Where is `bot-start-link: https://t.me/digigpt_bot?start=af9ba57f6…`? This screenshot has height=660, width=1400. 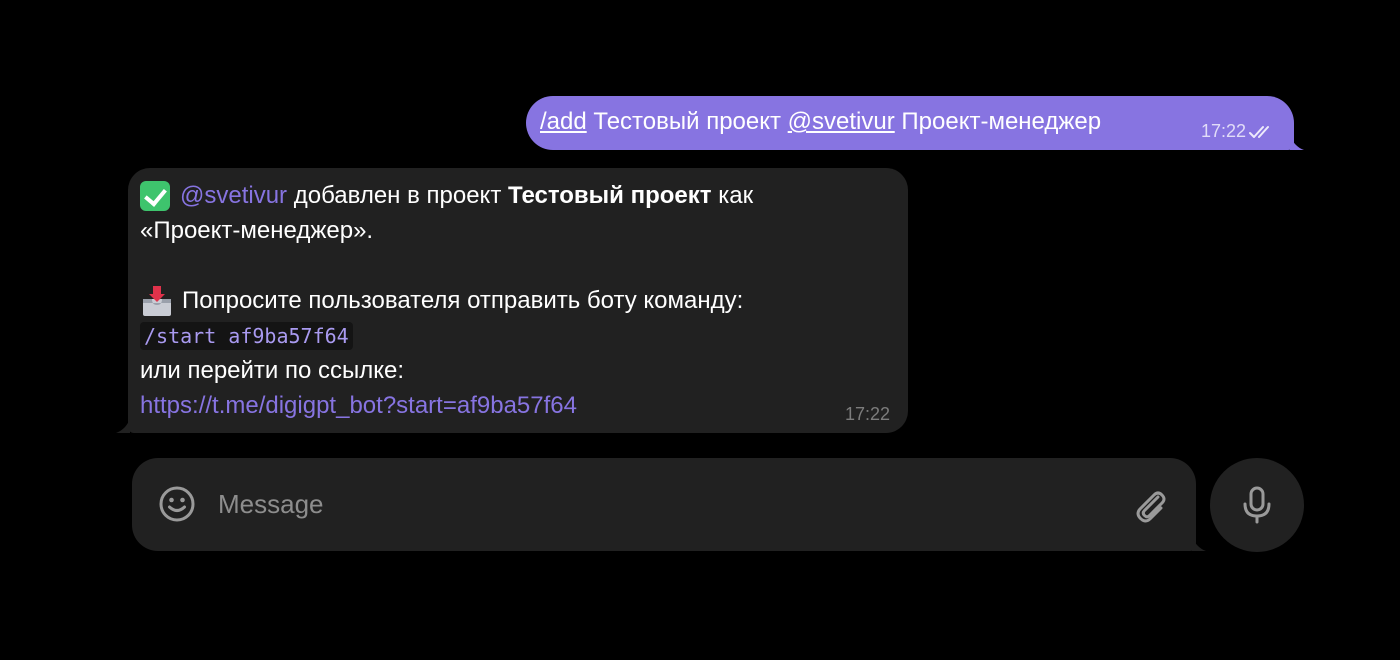
bot-start-link: https://t.me/digigpt_bot?start=af9ba57f6… is located at coordinates (358, 405).